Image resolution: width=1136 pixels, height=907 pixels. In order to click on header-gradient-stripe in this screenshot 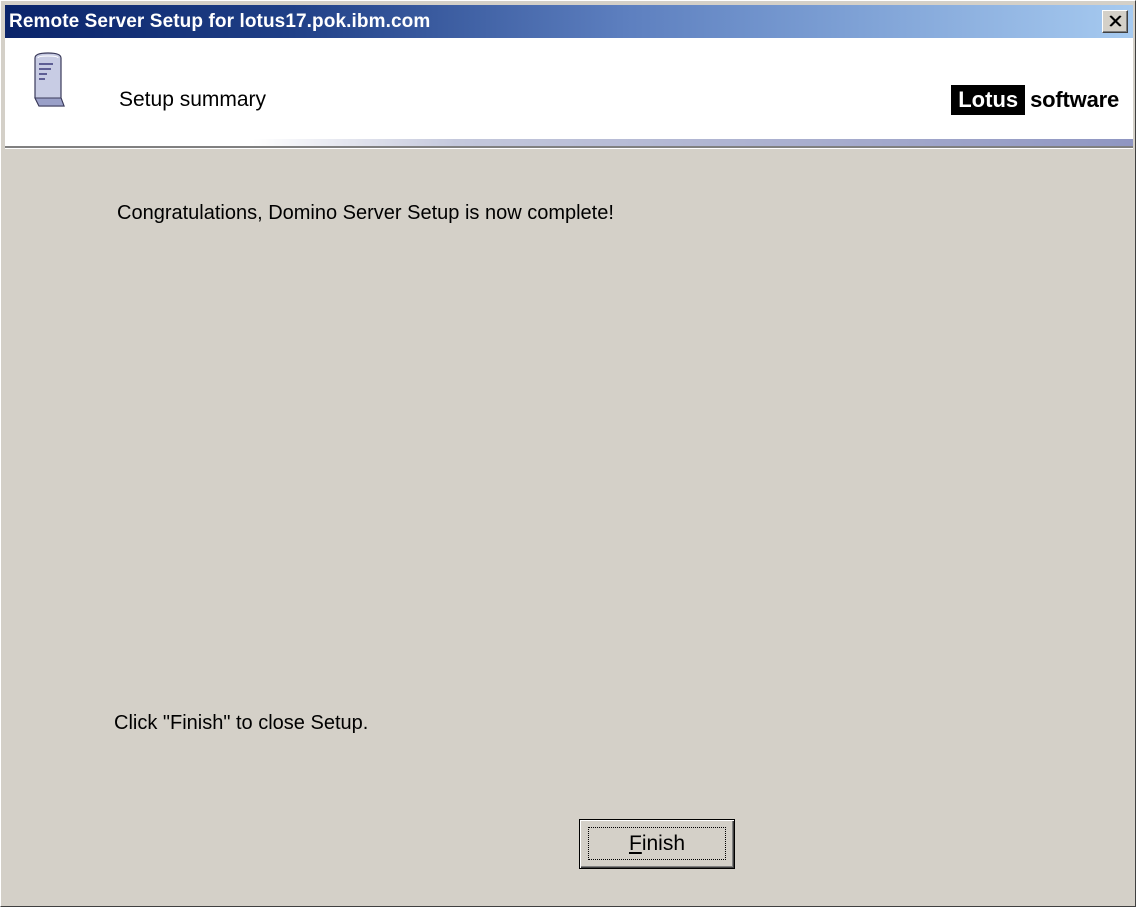, I will do `click(569, 142)`.